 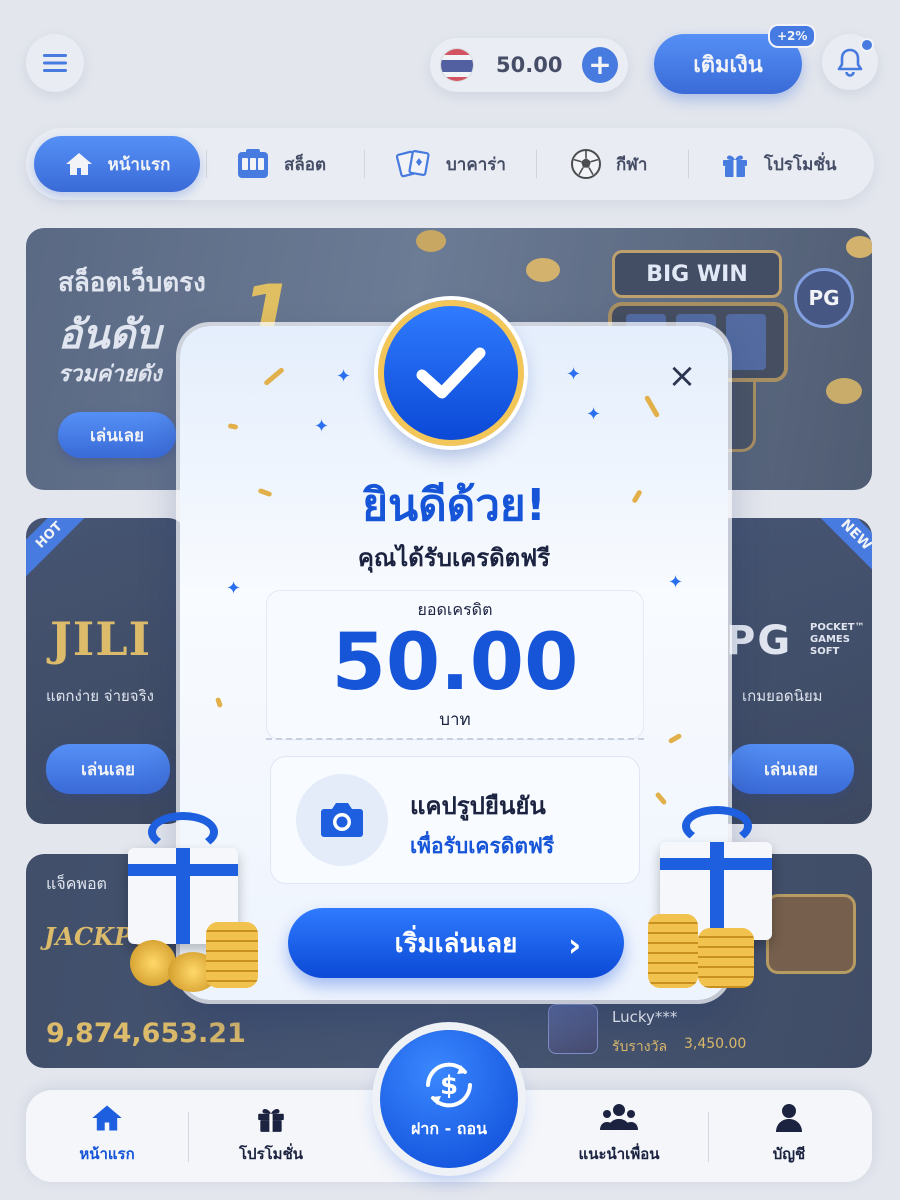 What do you see at coordinates (478, 806) in the screenshot?
I see `capture-line-1: แคปรูปยืนยัน` at bounding box center [478, 806].